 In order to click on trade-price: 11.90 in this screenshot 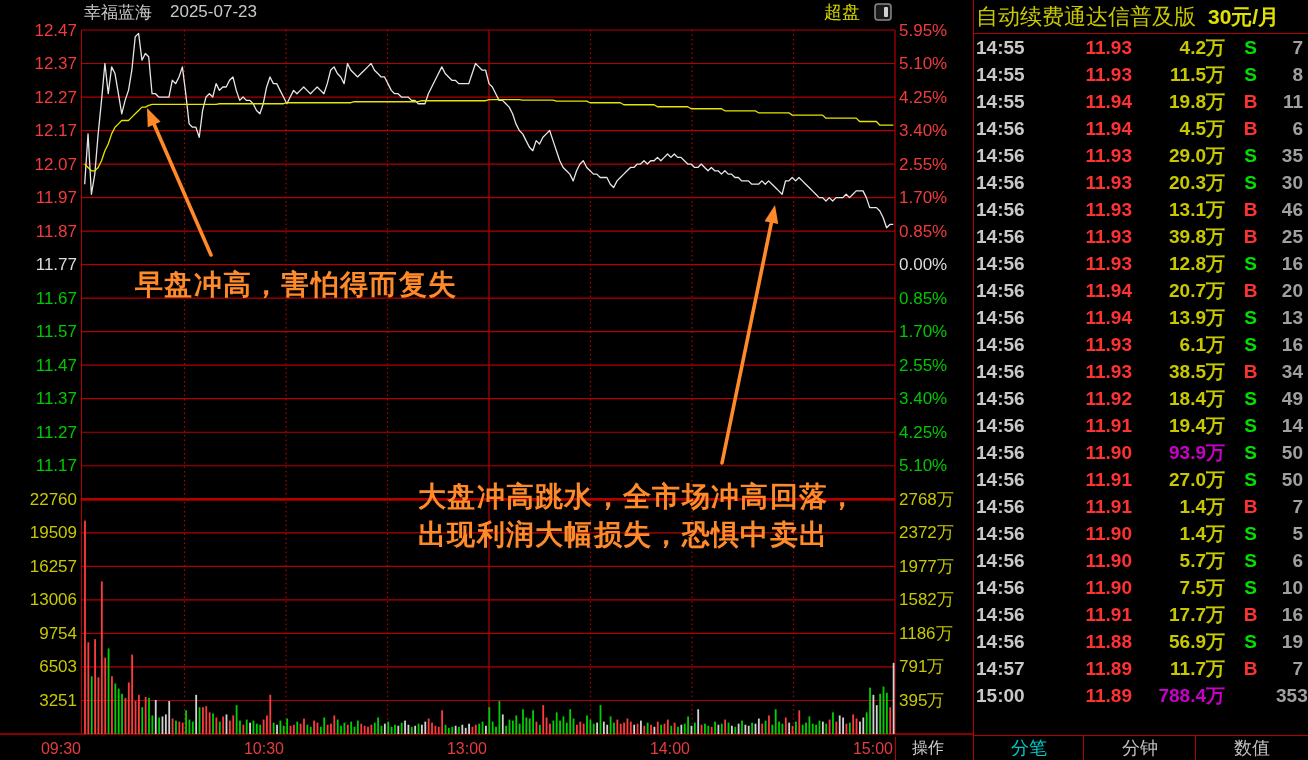, I will do `click(1108, 560)`.